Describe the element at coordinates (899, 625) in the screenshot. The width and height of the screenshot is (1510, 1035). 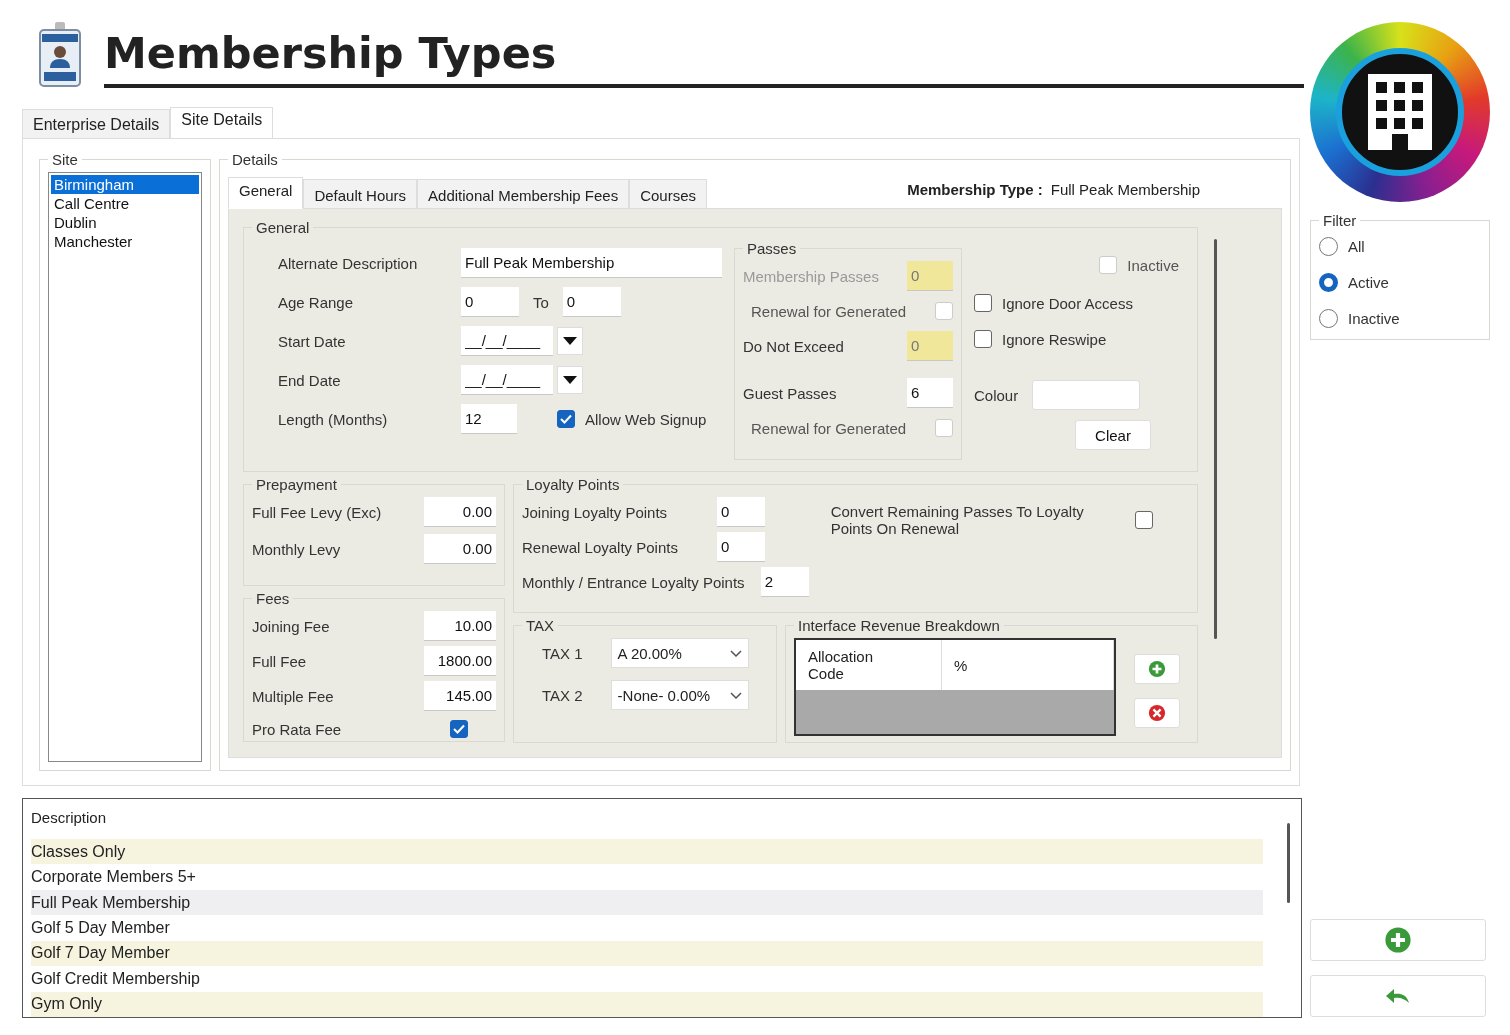
I see `group-label: Interface Revenue Breakdown` at that location.